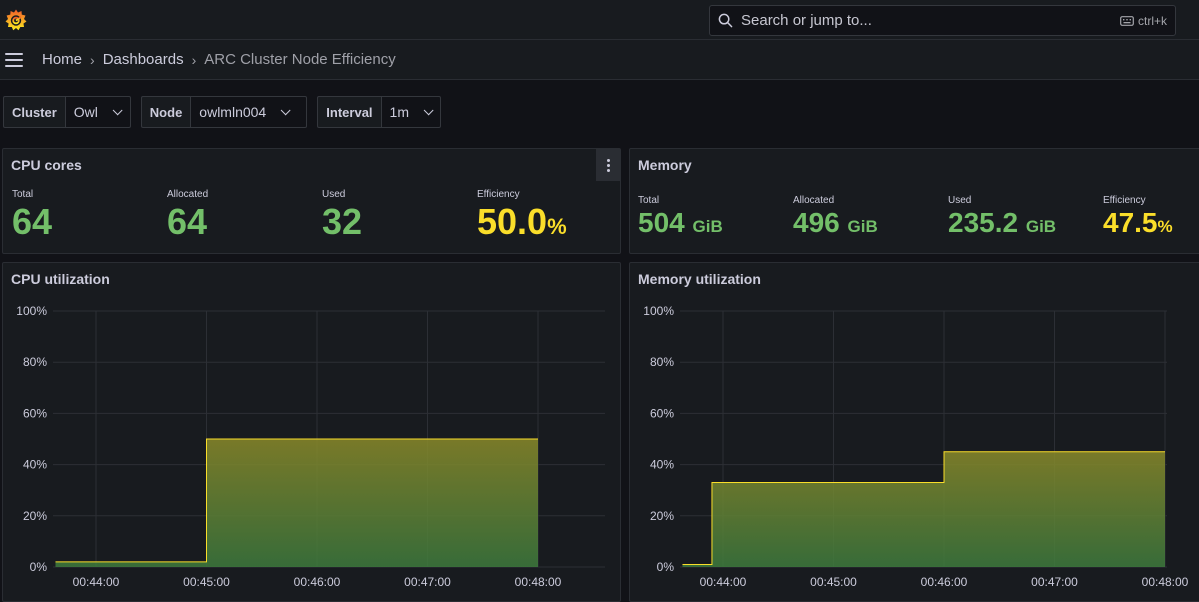 This screenshot has width=1199, height=602. I want to click on stat-value: 50.0%, so click(522, 222).